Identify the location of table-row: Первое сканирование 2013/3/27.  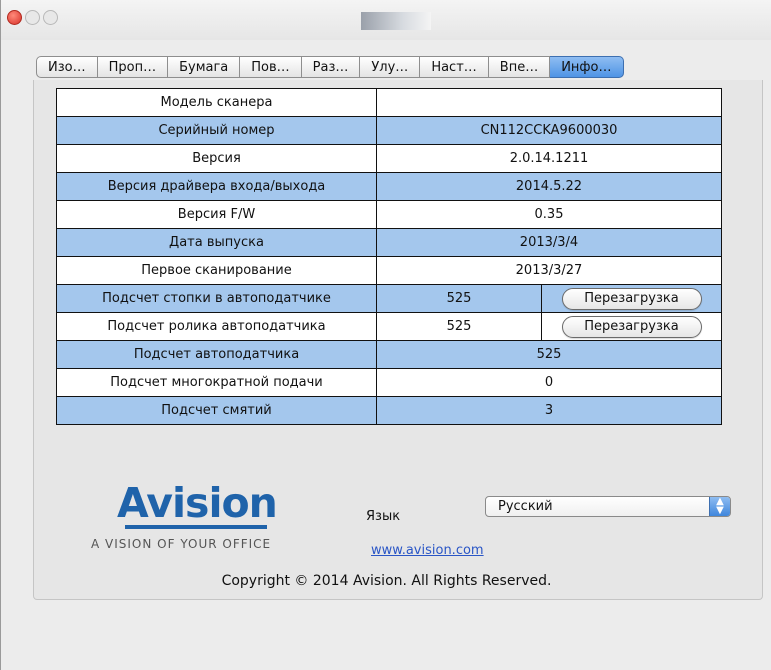
(389, 270).